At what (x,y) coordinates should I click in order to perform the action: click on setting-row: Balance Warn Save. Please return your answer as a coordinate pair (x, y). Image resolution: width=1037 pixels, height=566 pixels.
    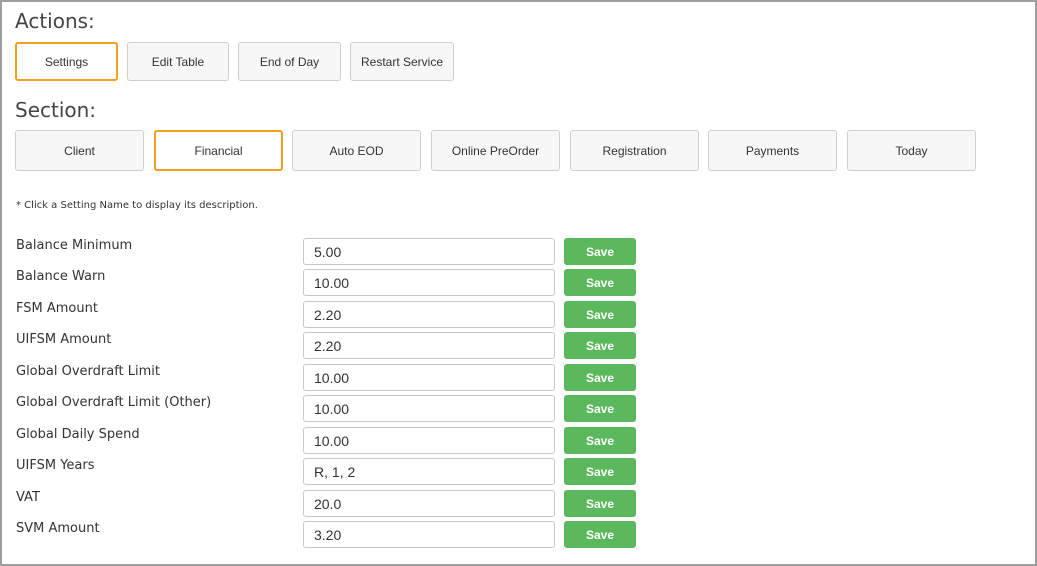
    Looking at the image, I should click on (352, 284).